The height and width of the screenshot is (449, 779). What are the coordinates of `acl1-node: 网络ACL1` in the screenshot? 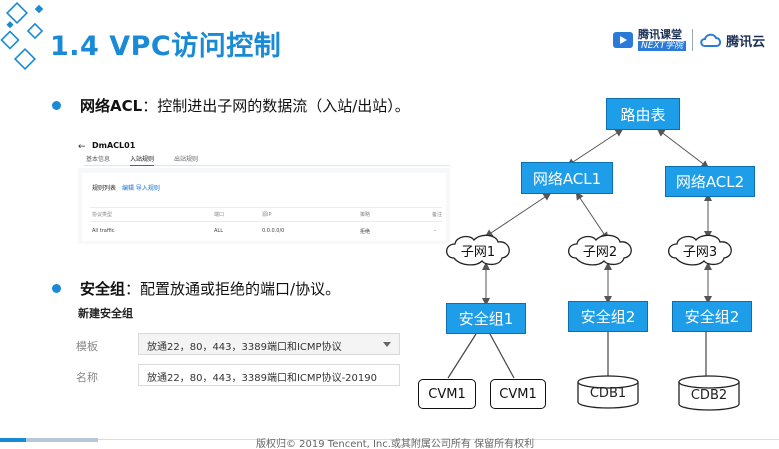 It's located at (567, 178).